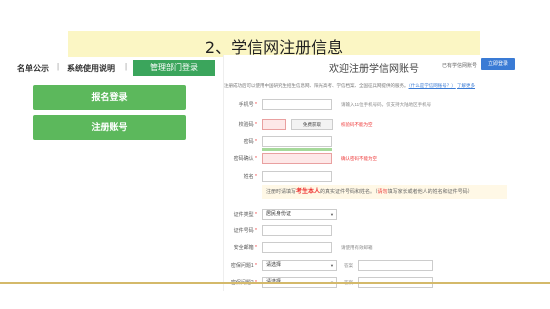 This screenshot has height=309, width=550. What do you see at coordinates (297, 247) in the screenshot?
I see `email-input` at bounding box center [297, 247].